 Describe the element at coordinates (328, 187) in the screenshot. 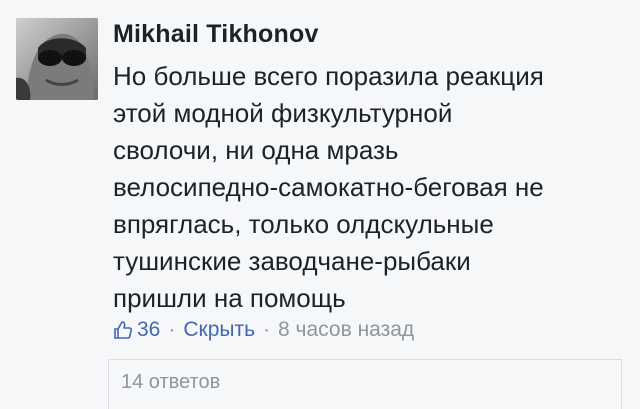

I see `comment-text-line: велосипедно-самокатно-беговая не` at that location.